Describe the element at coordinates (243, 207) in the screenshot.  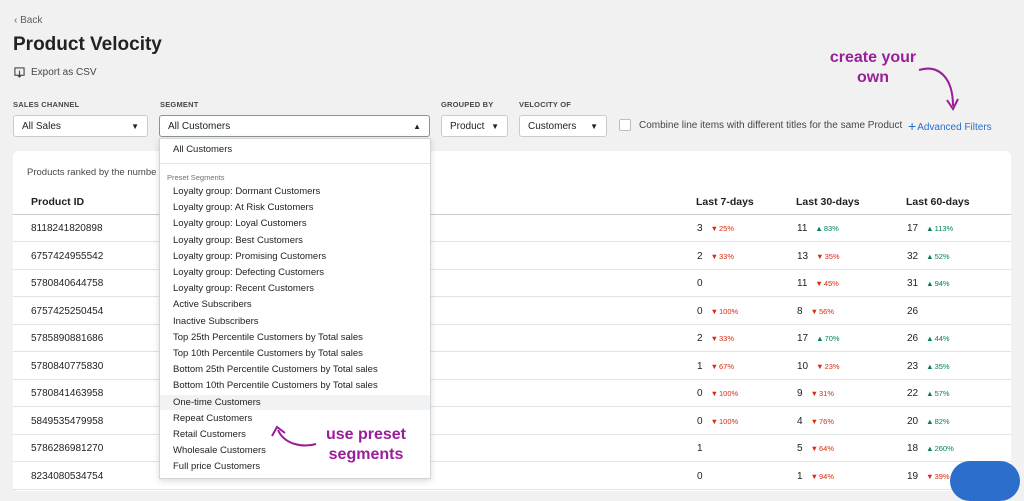
I see `dropdown-option: Loyalty group: At Risk Customers` at that location.